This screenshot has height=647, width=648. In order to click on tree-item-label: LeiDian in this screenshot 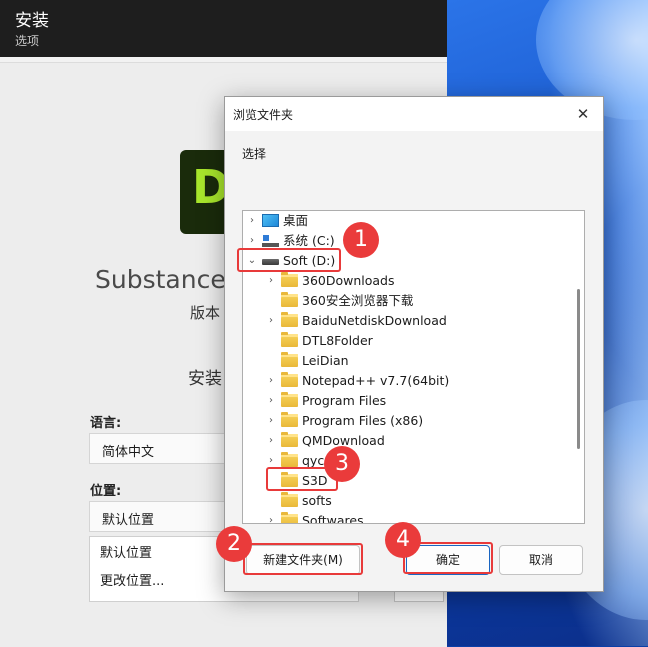, I will do `click(325, 360)`.